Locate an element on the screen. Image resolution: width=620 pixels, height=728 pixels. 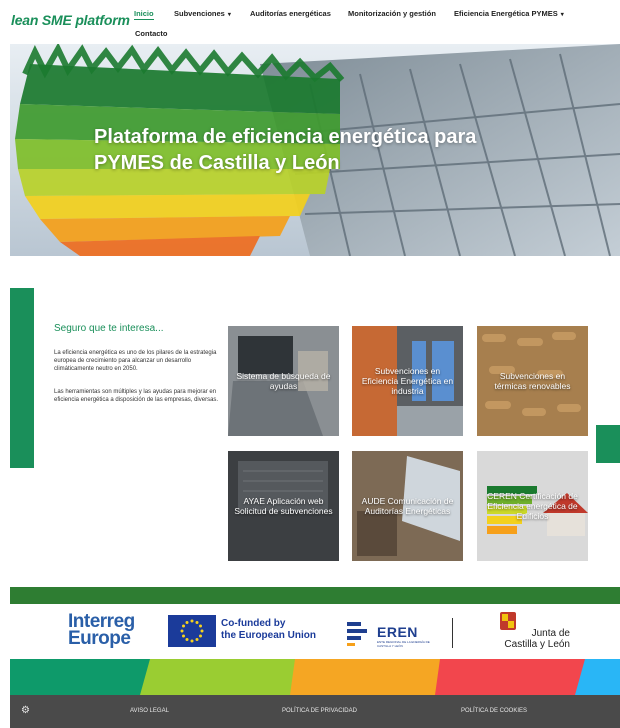
gear-icon: ⚙ is located at coordinates (26, 711).